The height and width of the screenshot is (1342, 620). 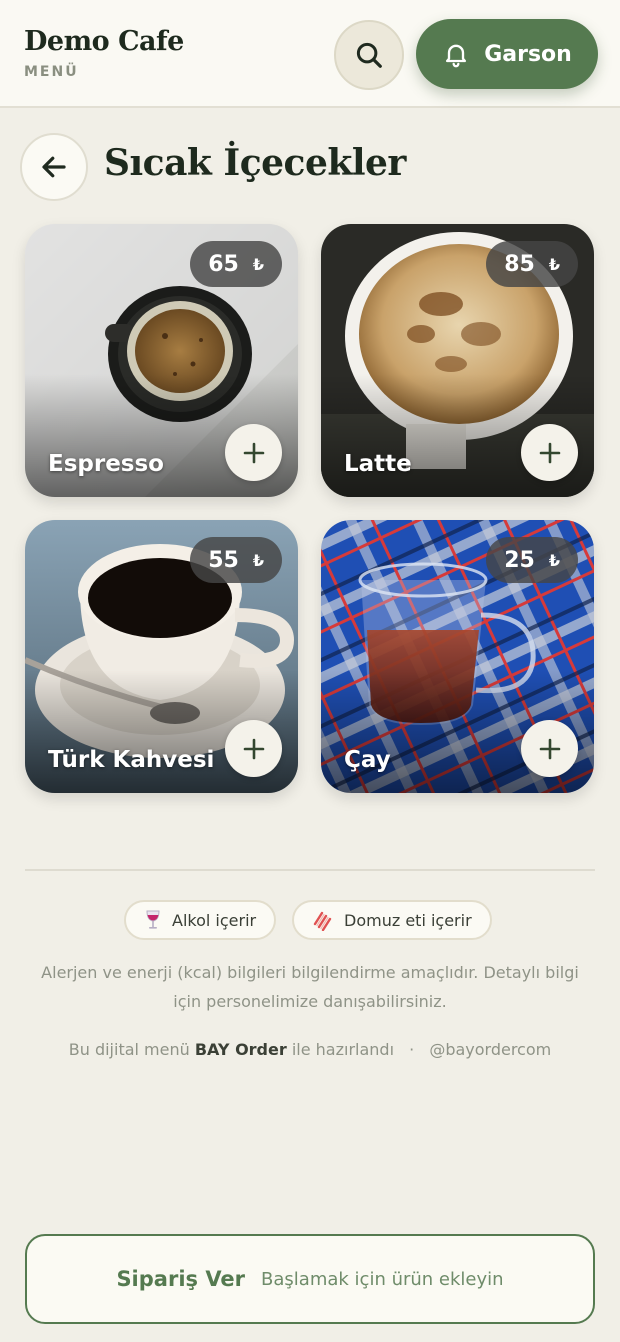 I want to click on price-value: 25, so click(x=519, y=560).